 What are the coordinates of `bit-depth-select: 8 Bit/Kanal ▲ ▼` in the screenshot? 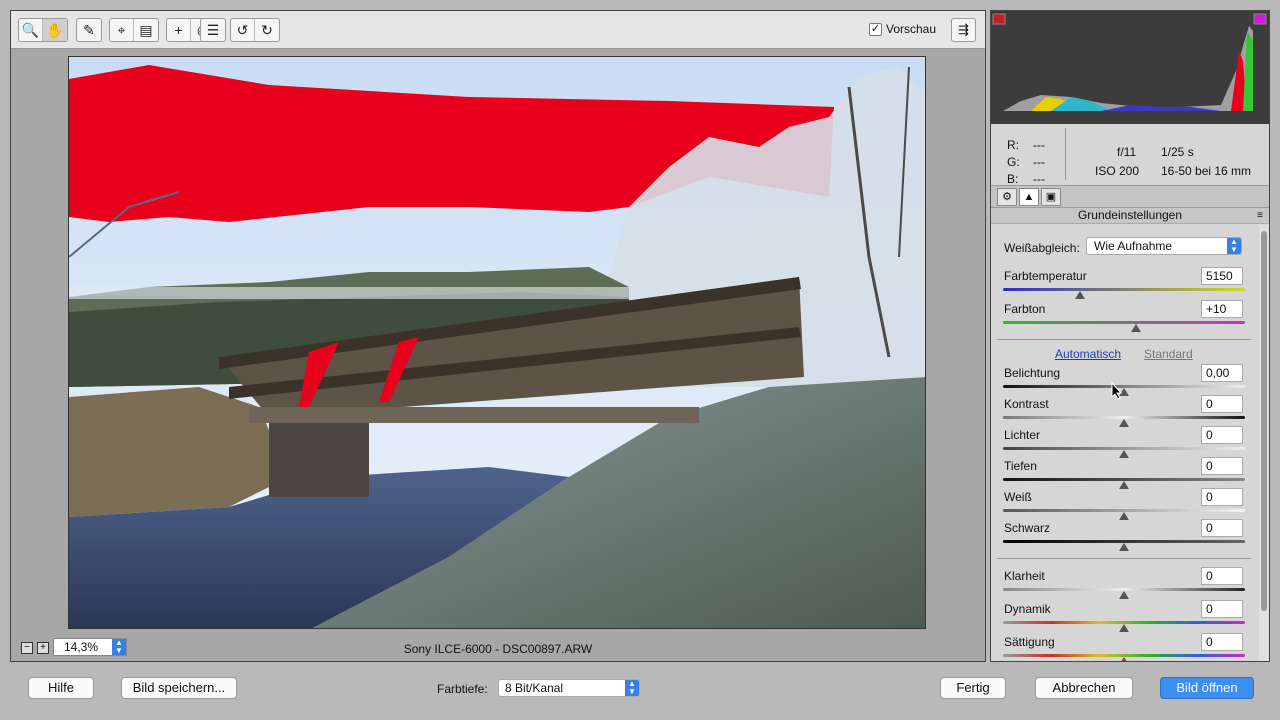 It's located at (569, 688).